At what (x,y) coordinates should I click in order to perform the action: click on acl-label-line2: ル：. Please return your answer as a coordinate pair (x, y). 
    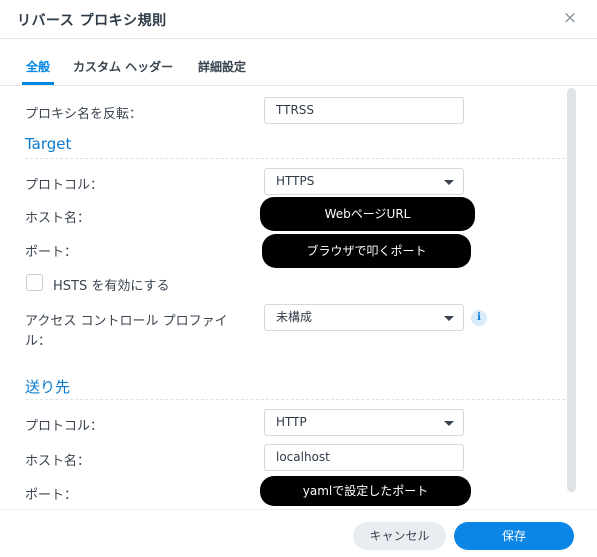
    Looking at the image, I should click on (38, 341).